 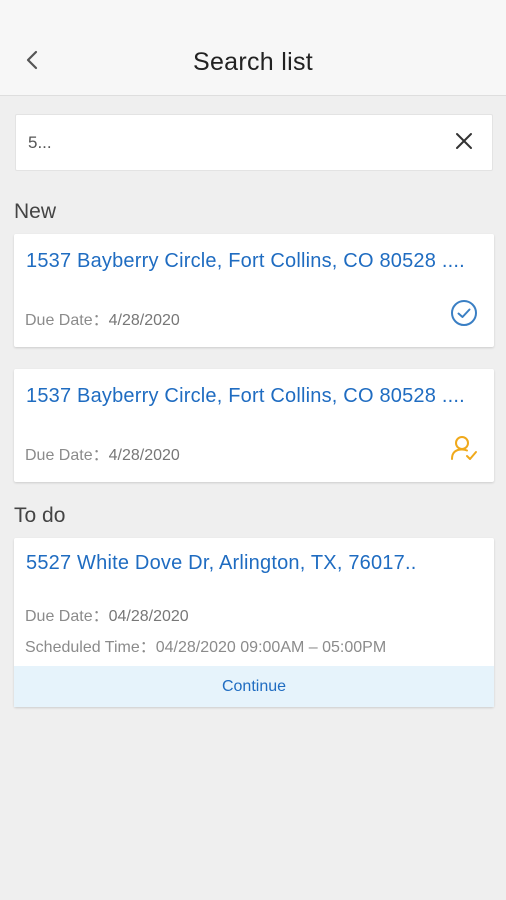 I want to click on due-date-value: 04/28/2020, so click(x=148, y=616).